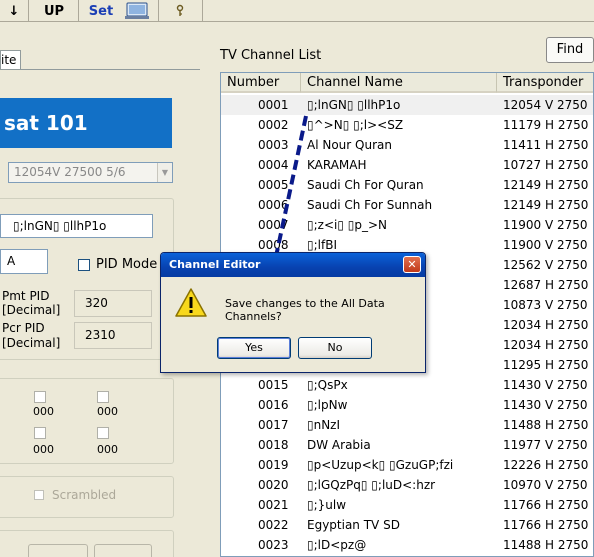 The image size is (594, 557). What do you see at coordinates (545, 405) in the screenshot?
I see `row-transponder: 11430 V 2750` at bounding box center [545, 405].